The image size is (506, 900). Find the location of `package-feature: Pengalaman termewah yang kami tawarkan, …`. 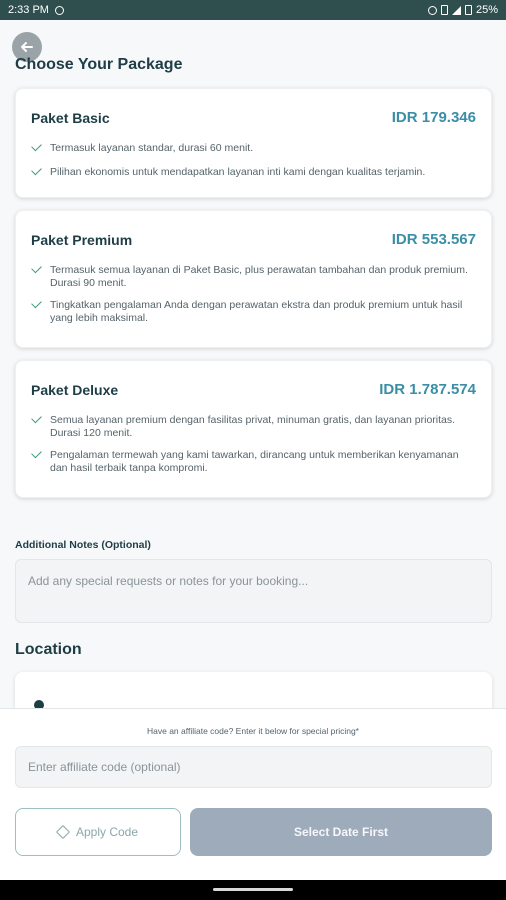

package-feature: Pengalaman termewah yang kami tawarkan, … is located at coordinates (253, 461).